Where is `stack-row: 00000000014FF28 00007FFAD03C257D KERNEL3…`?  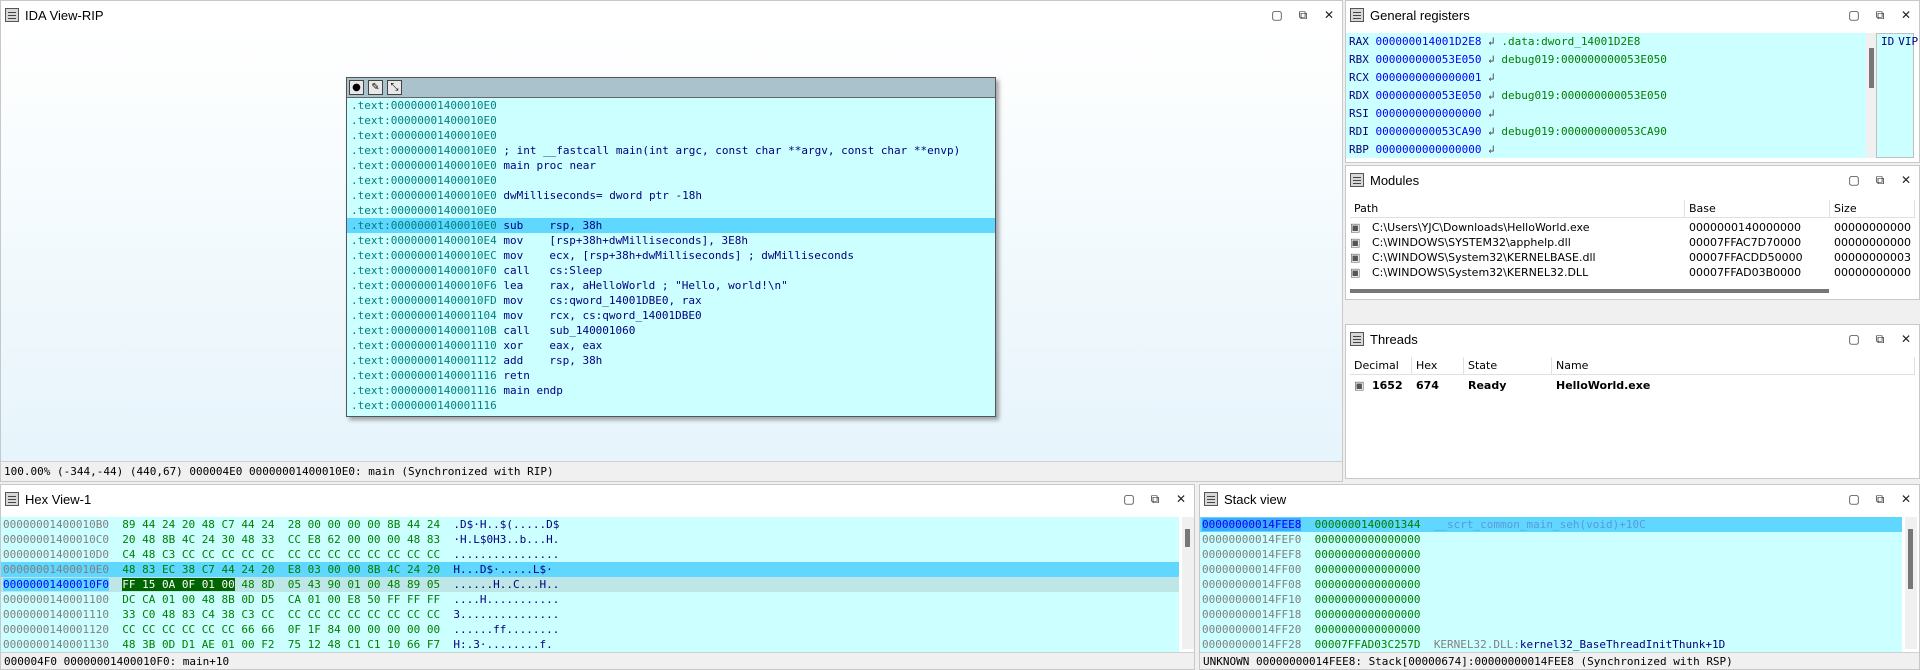
stack-row: 00000000014FF28 00007FFAD03C257D KERNEL3… is located at coordinates (1551, 644).